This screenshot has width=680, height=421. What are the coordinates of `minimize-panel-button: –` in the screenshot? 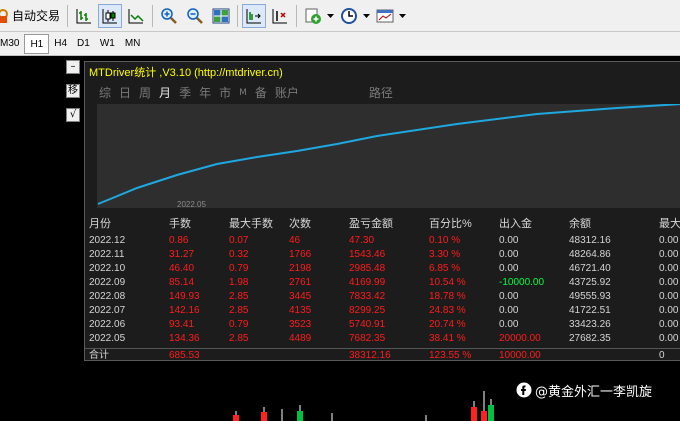 It's located at (73, 67).